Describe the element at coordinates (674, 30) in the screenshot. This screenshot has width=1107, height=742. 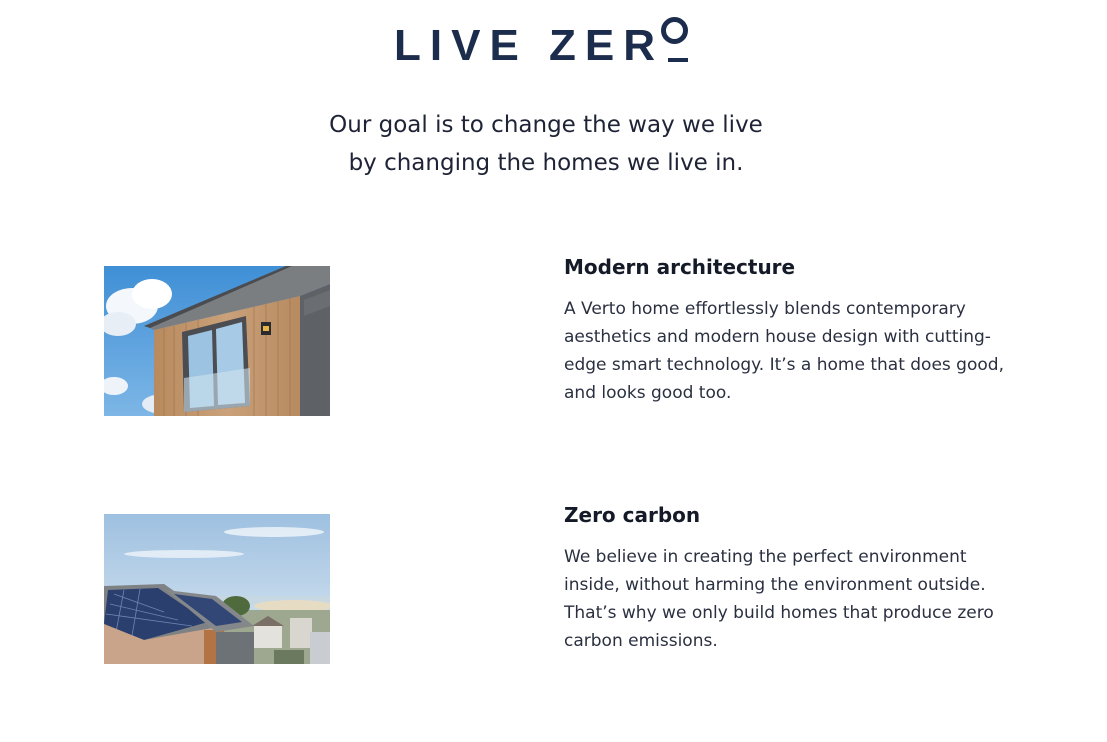
I see `logo-zero-circle-icon` at that location.